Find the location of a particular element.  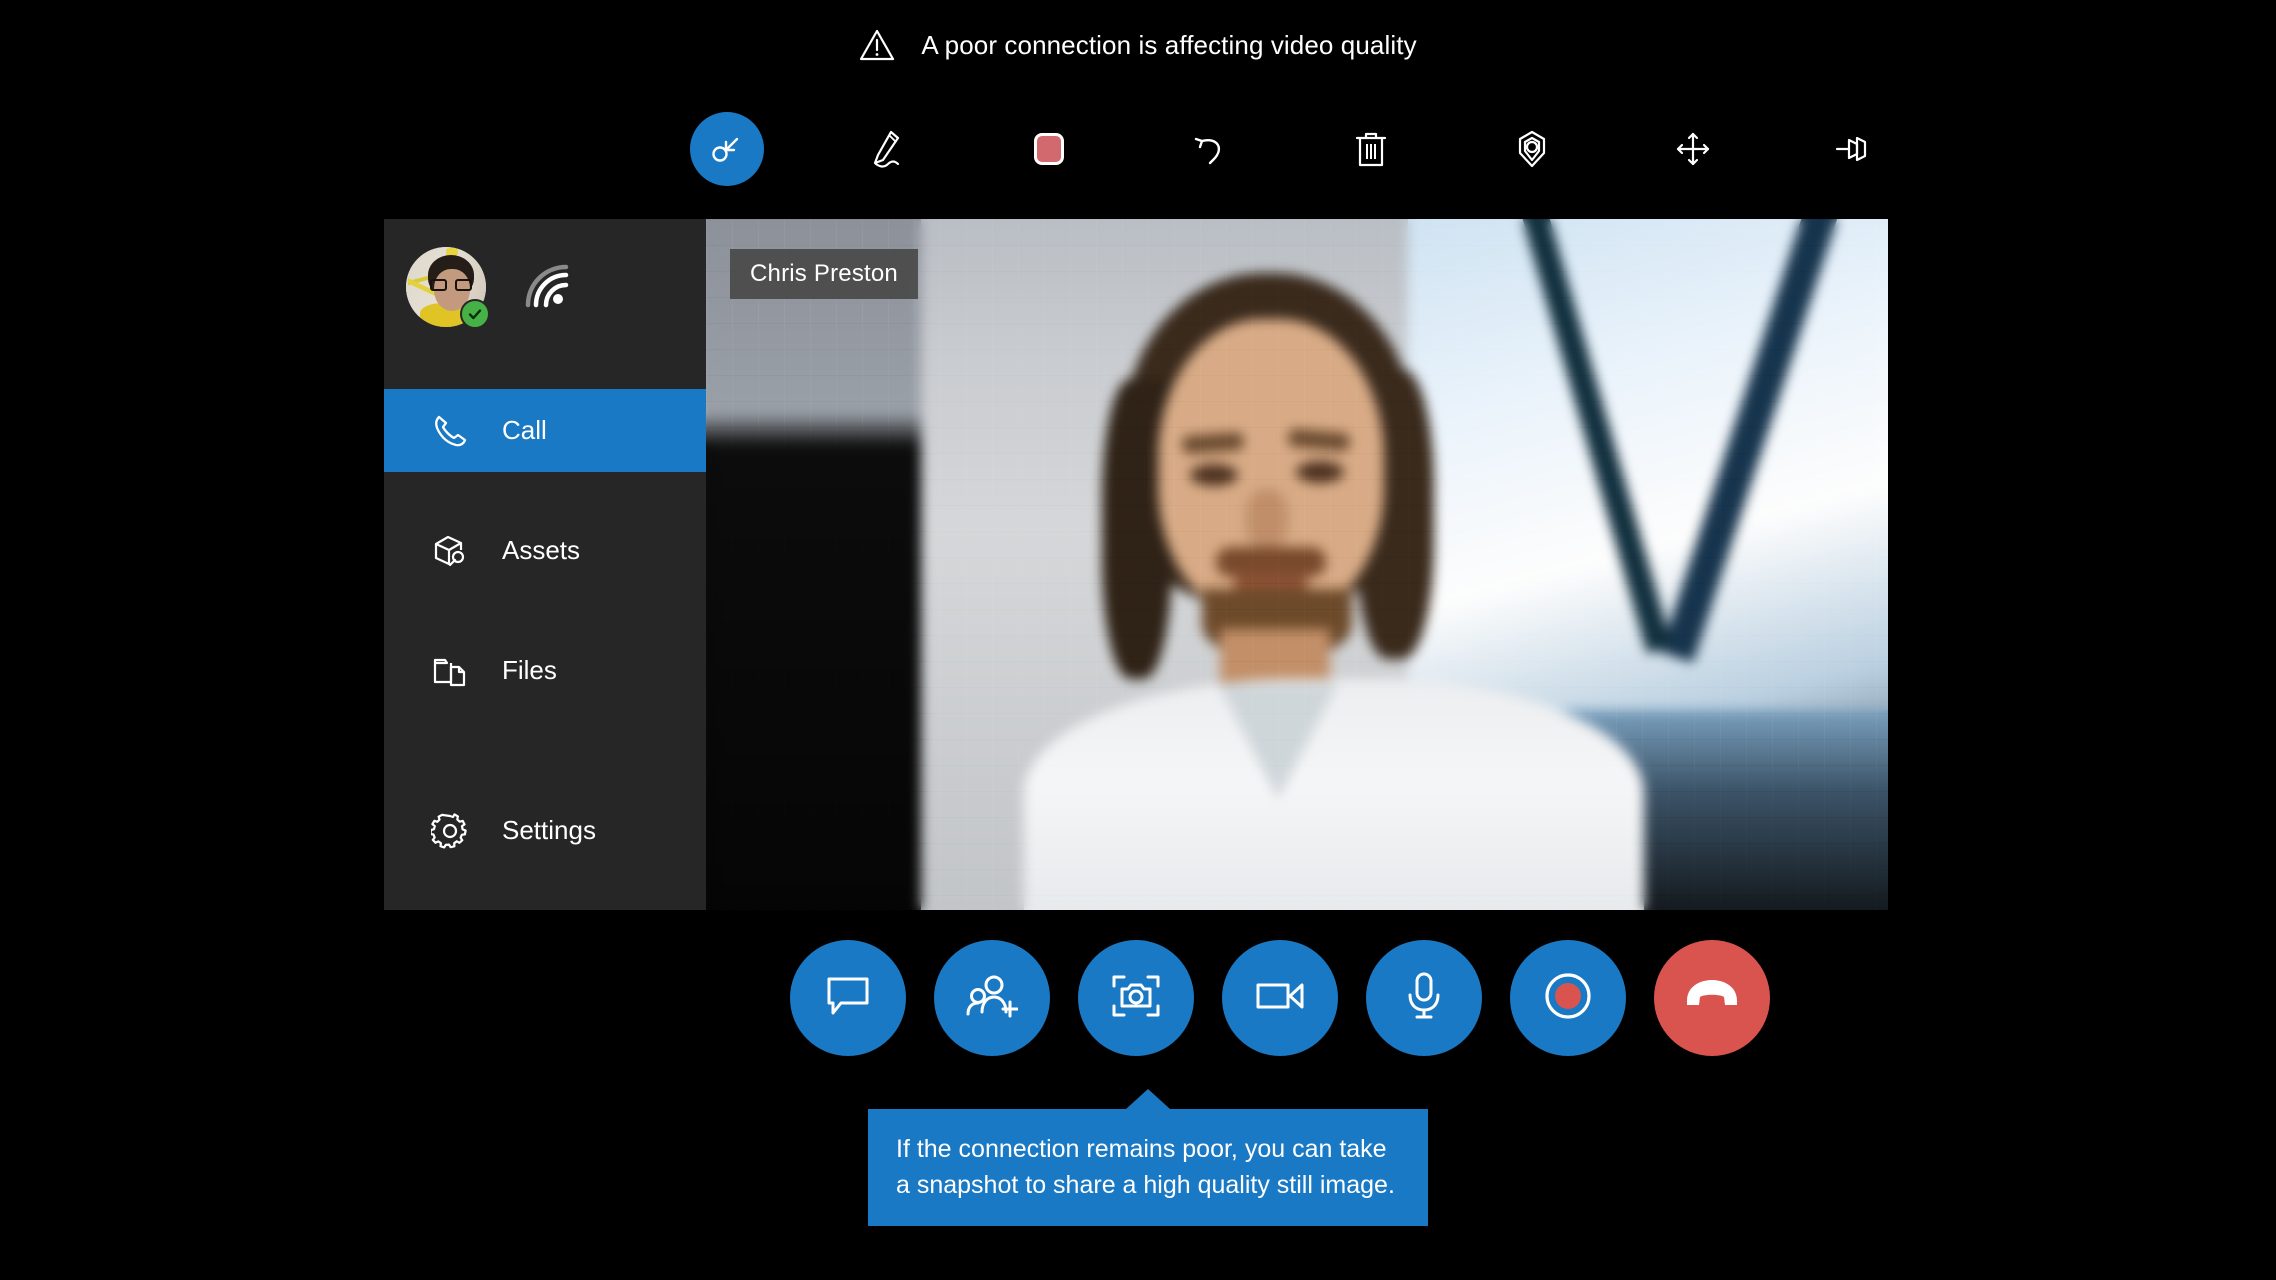

avatar is located at coordinates (448, 288).